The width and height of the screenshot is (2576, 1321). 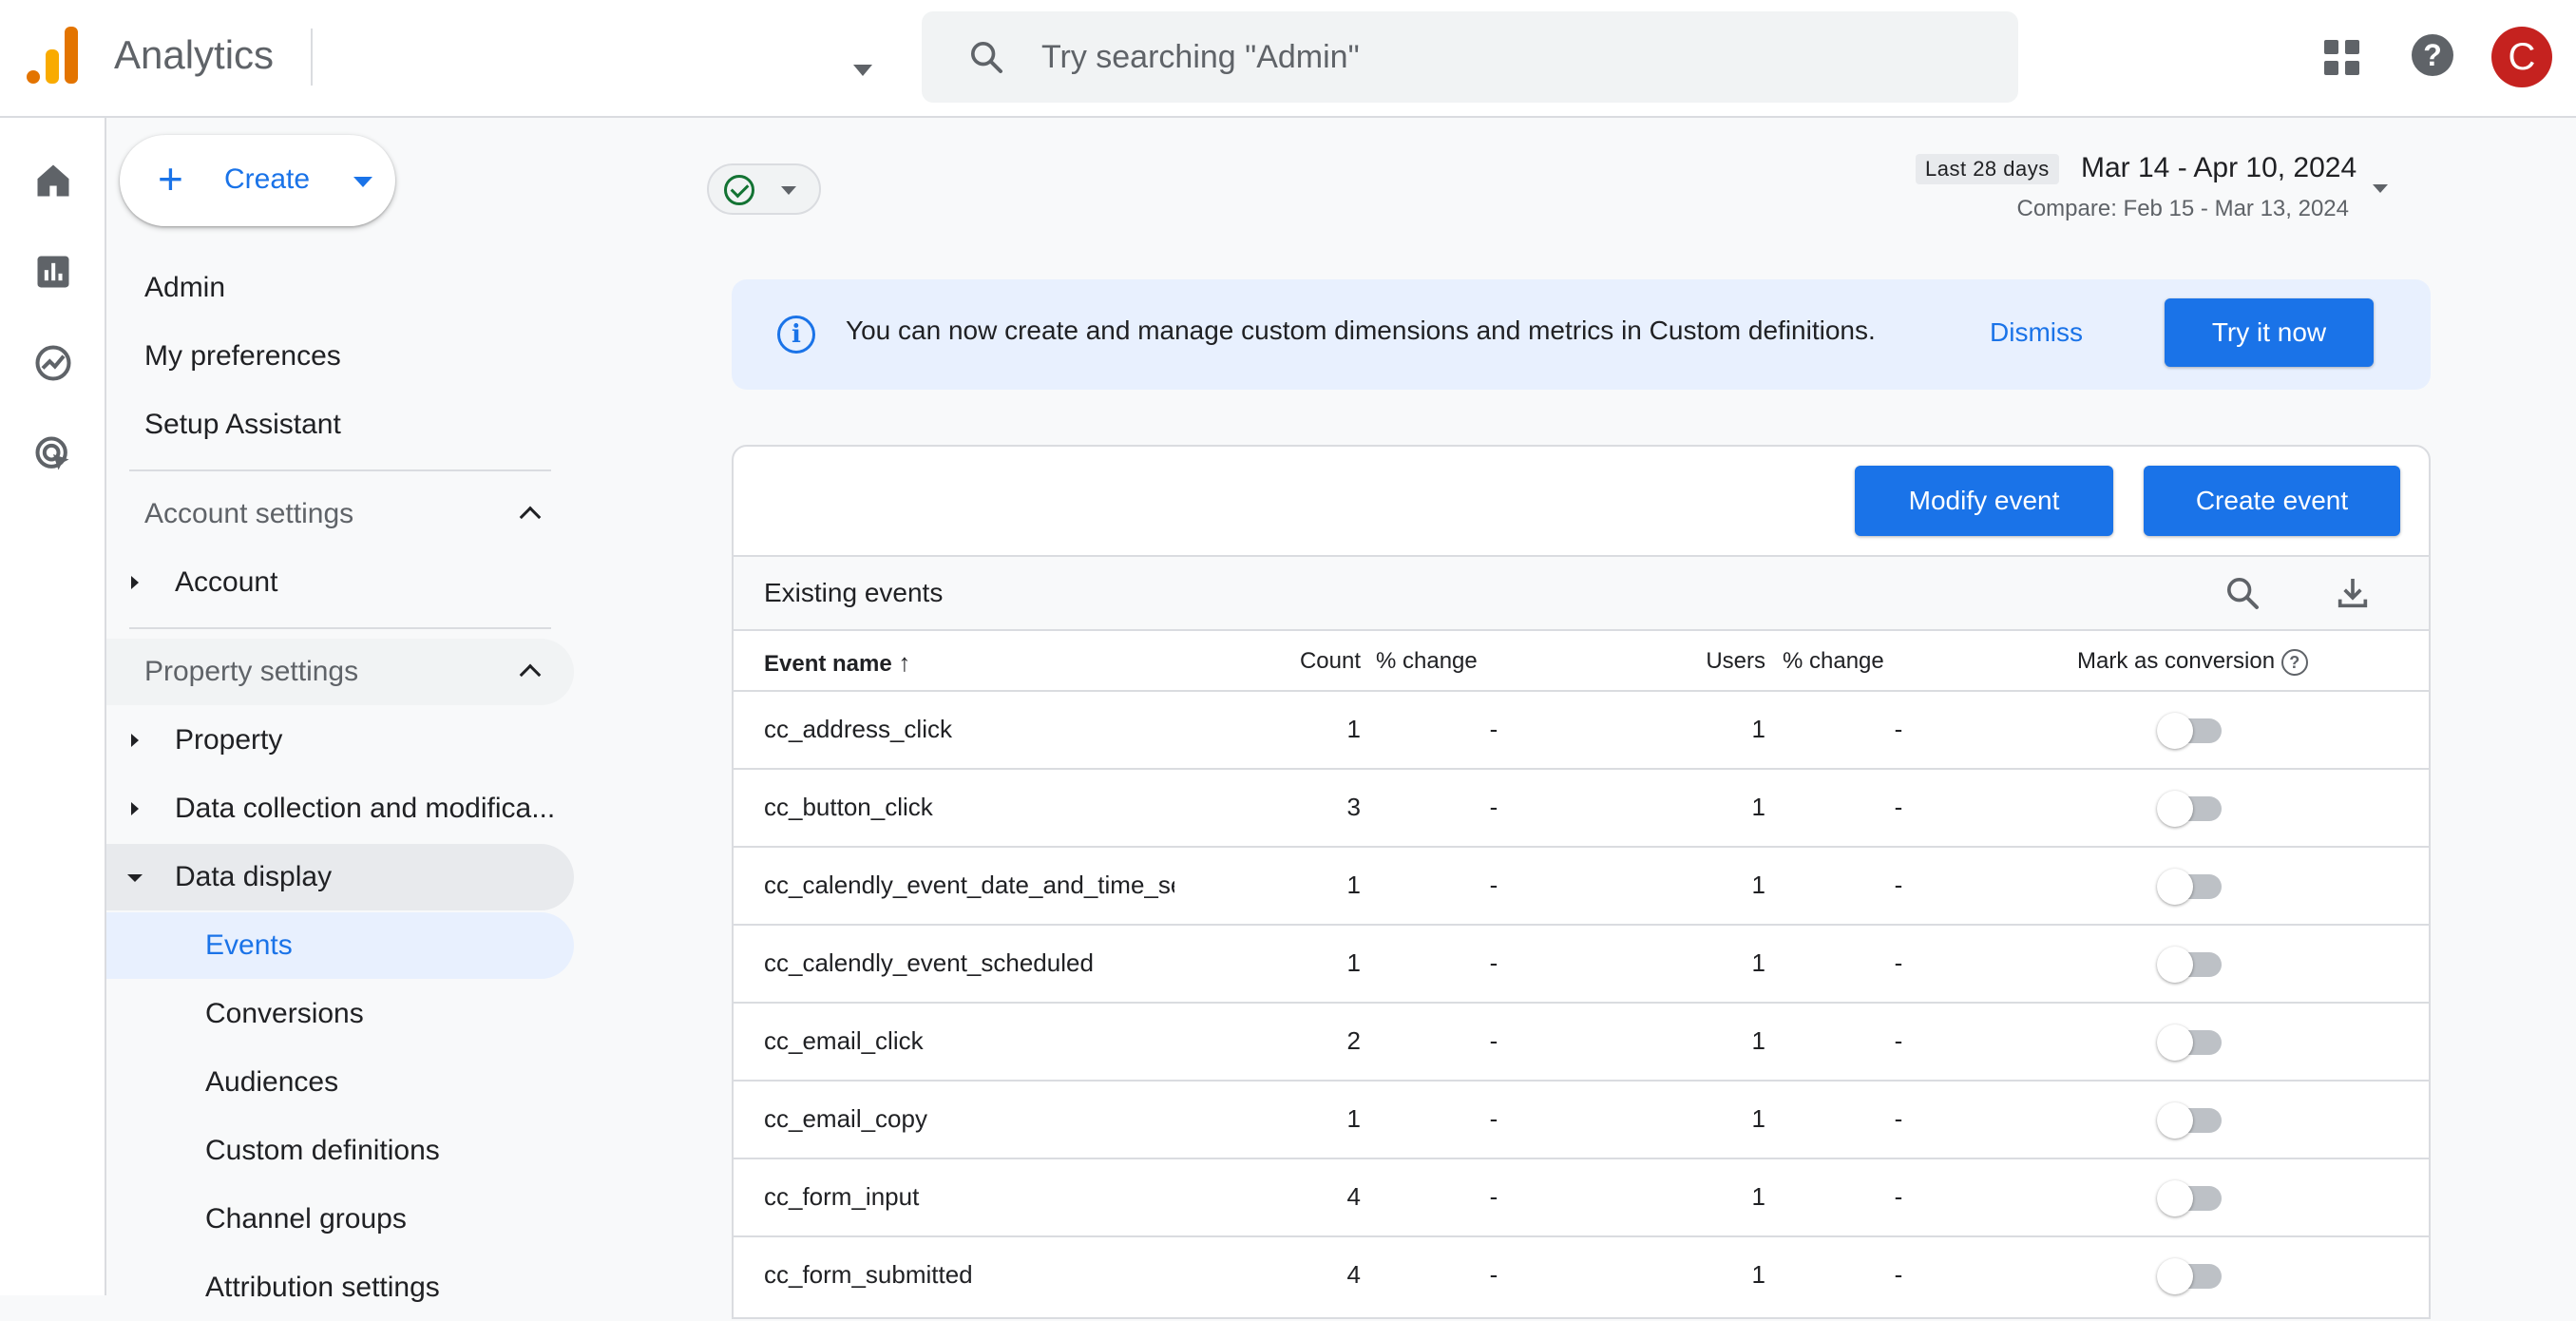 What do you see at coordinates (2294, 662) in the screenshot?
I see `help-outline-icon: ?` at bounding box center [2294, 662].